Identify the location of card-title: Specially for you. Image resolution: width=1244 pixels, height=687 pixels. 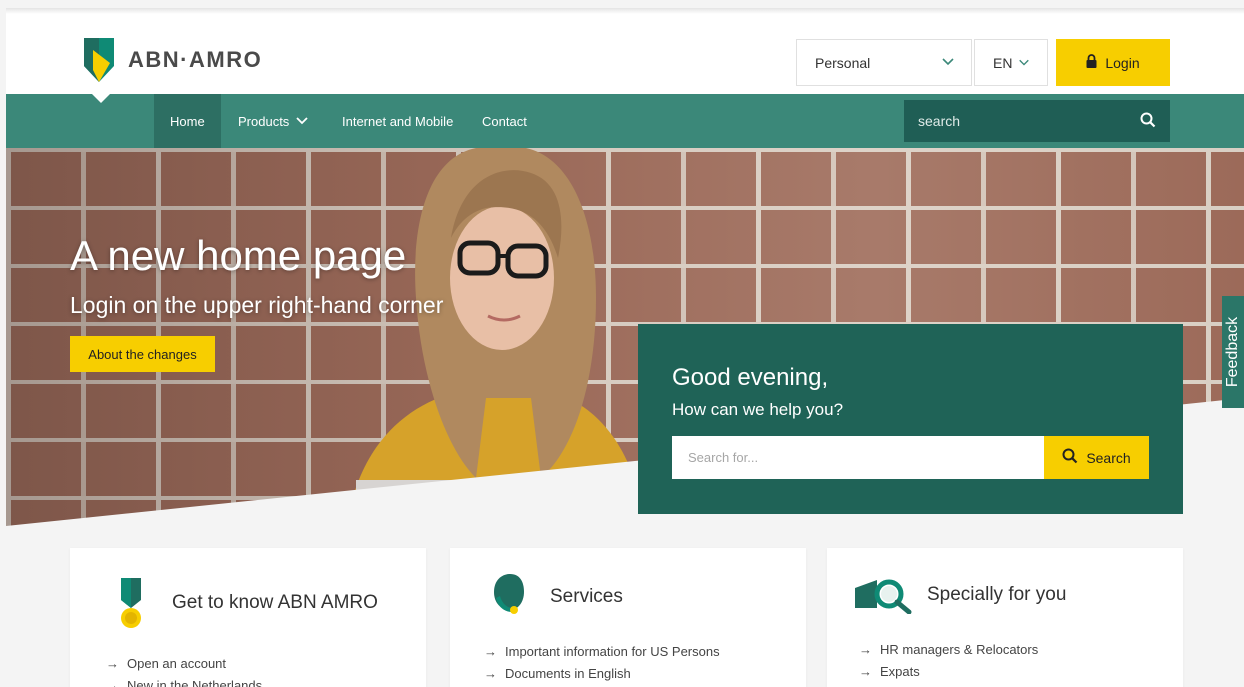
(997, 594).